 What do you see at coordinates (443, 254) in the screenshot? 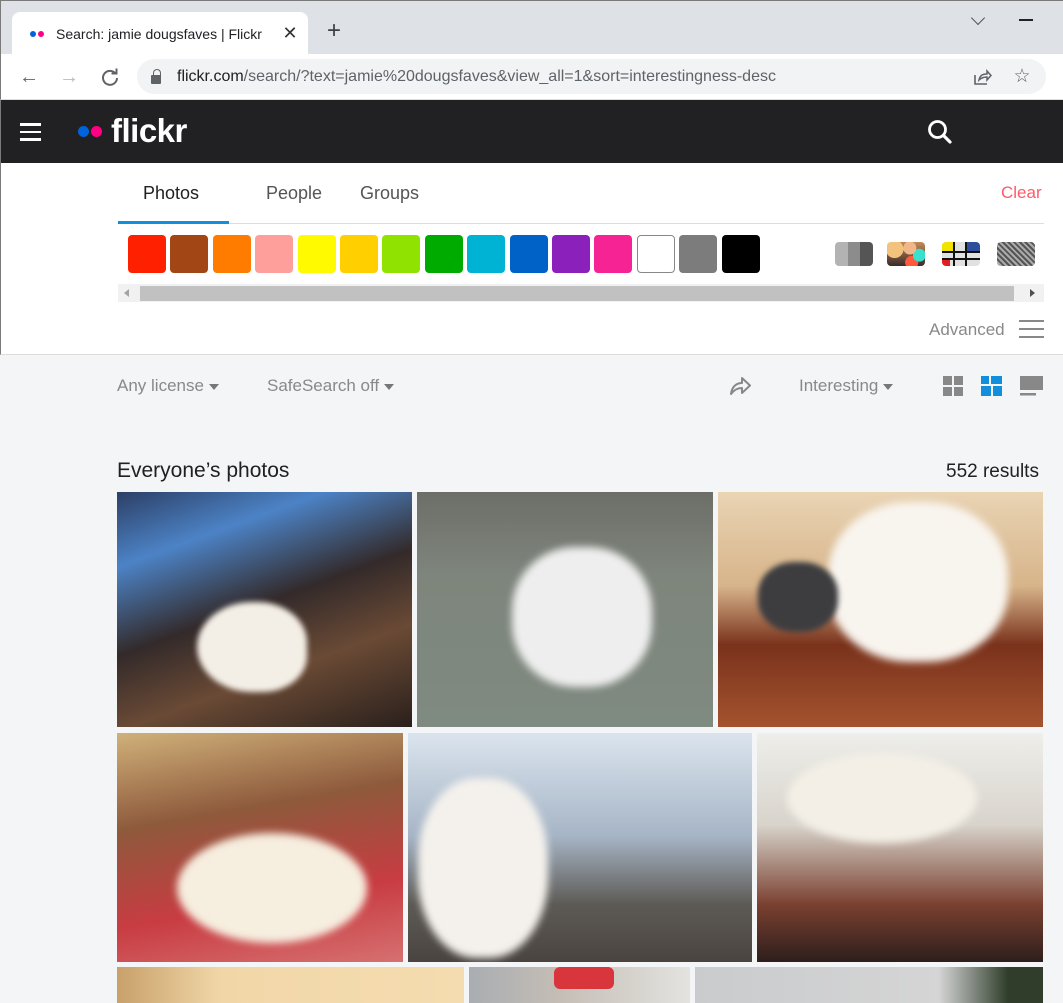
I see `color-swatch-dark-lime-green` at bounding box center [443, 254].